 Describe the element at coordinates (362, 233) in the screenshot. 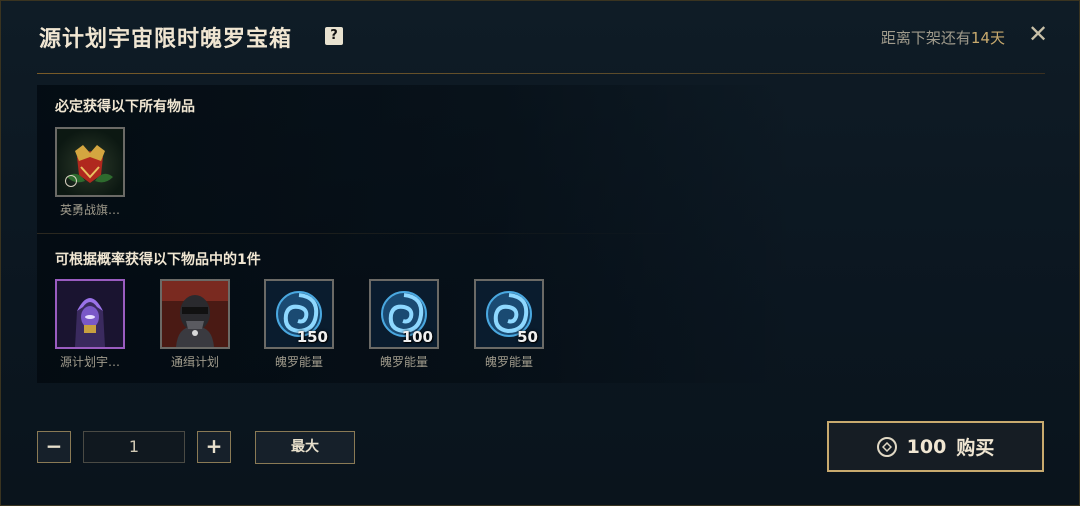

I see `section-divider` at that location.